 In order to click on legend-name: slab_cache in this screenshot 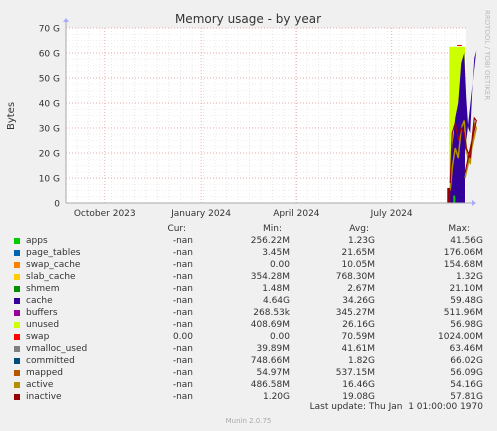, I will do `click(51, 277)`.